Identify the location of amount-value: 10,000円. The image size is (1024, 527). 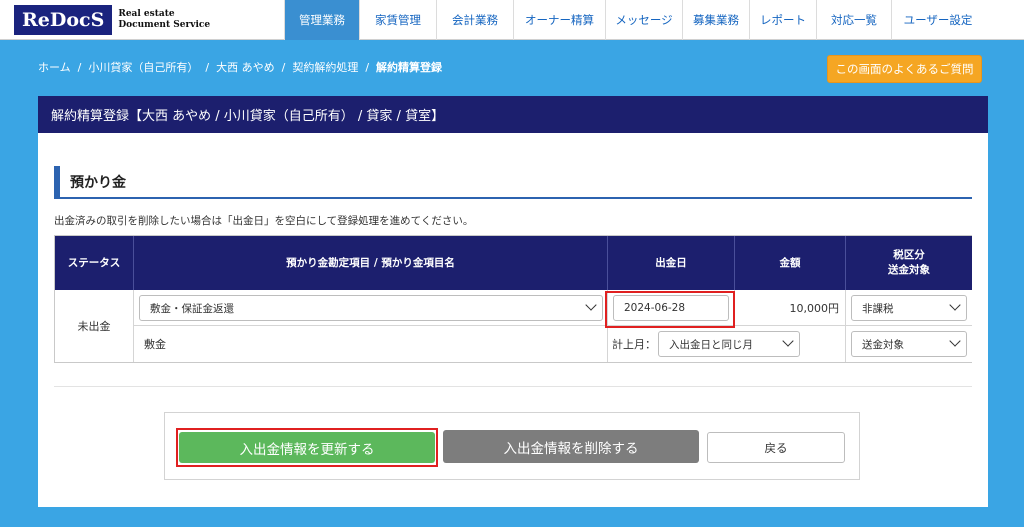
(814, 308).